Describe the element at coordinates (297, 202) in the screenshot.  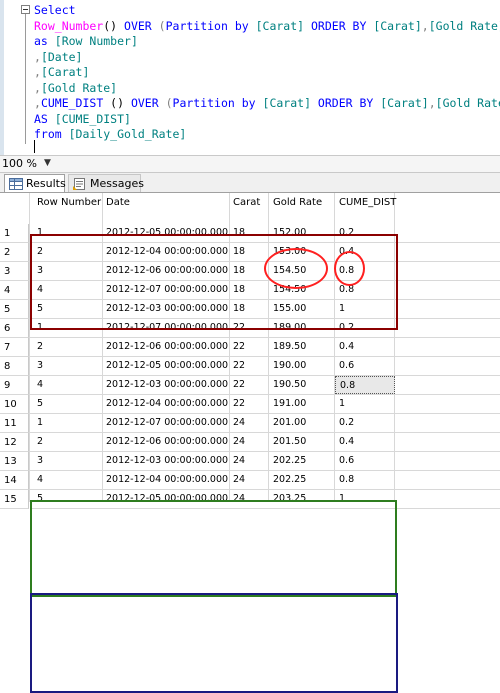
I see `column-header-gold-rate: Gold Rate` at that location.